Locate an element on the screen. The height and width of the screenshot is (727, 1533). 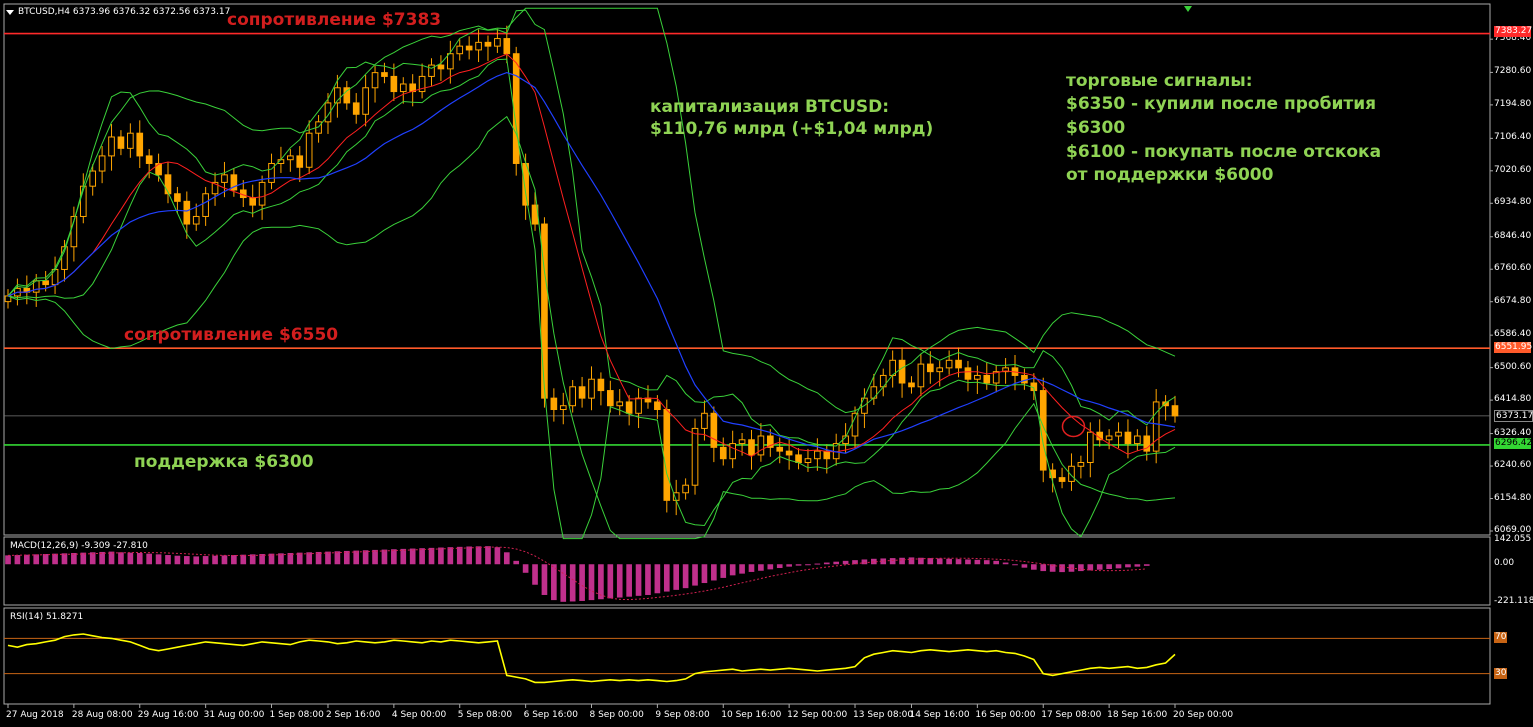
price-tick-label: 6500.60 is located at coordinates (1513, 366).